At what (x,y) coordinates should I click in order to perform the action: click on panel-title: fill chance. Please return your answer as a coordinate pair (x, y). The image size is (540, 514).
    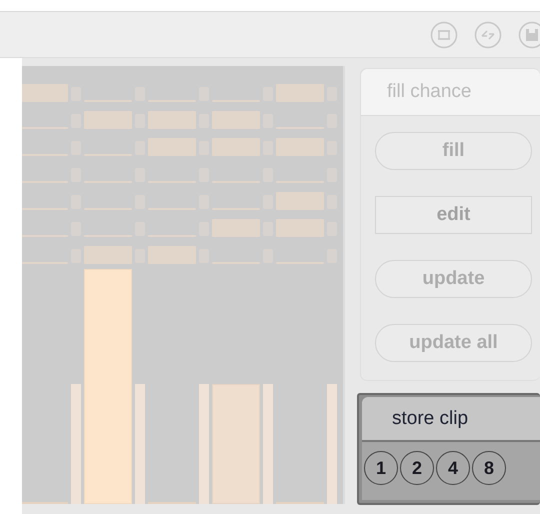
    Looking at the image, I should click on (450, 92).